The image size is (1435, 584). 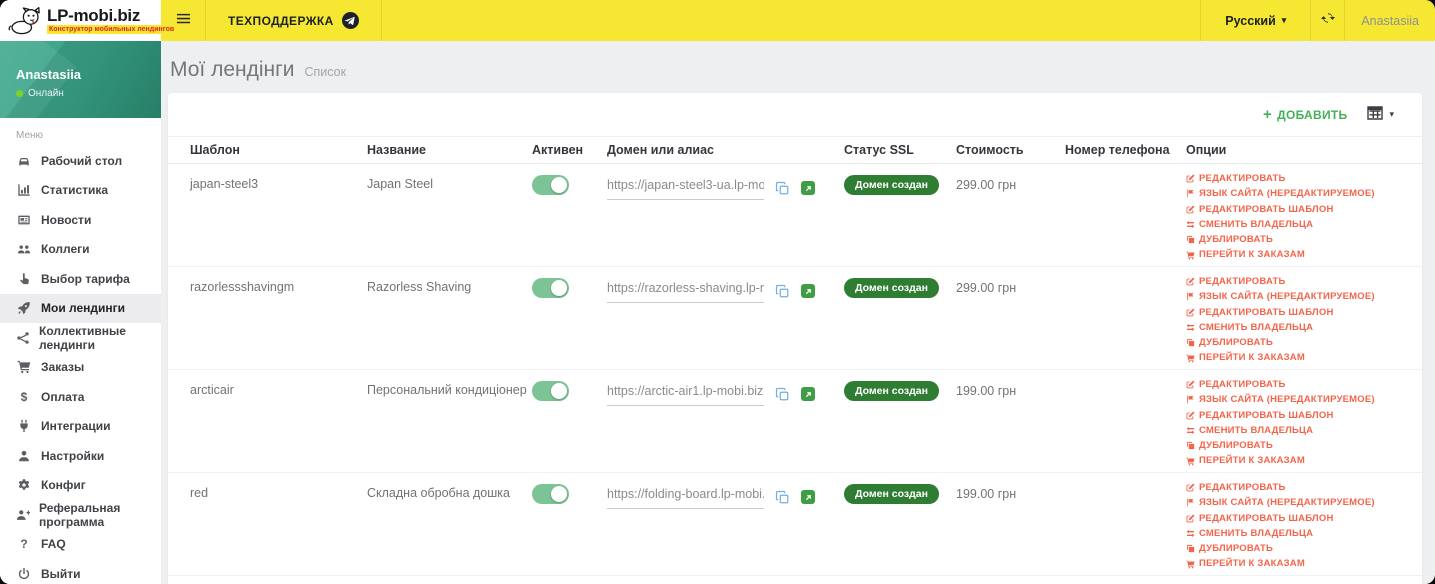 What do you see at coordinates (281, 20) in the screenshot?
I see `support-label: ТЕХПОДДЕРЖКА` at bounding box center [281, 20].